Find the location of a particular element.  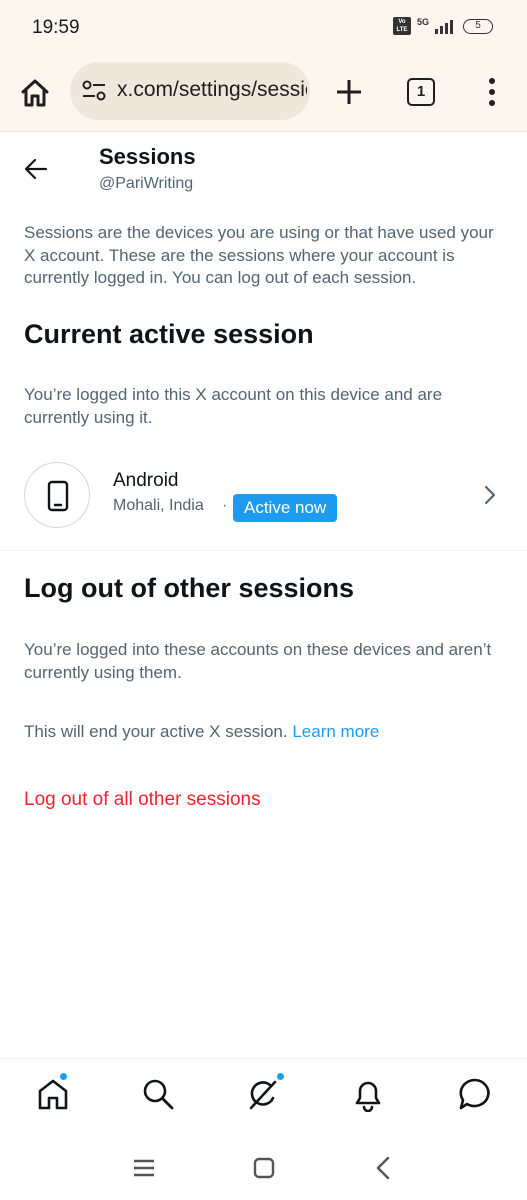

plus-icon is located at coordinates (349, 92).